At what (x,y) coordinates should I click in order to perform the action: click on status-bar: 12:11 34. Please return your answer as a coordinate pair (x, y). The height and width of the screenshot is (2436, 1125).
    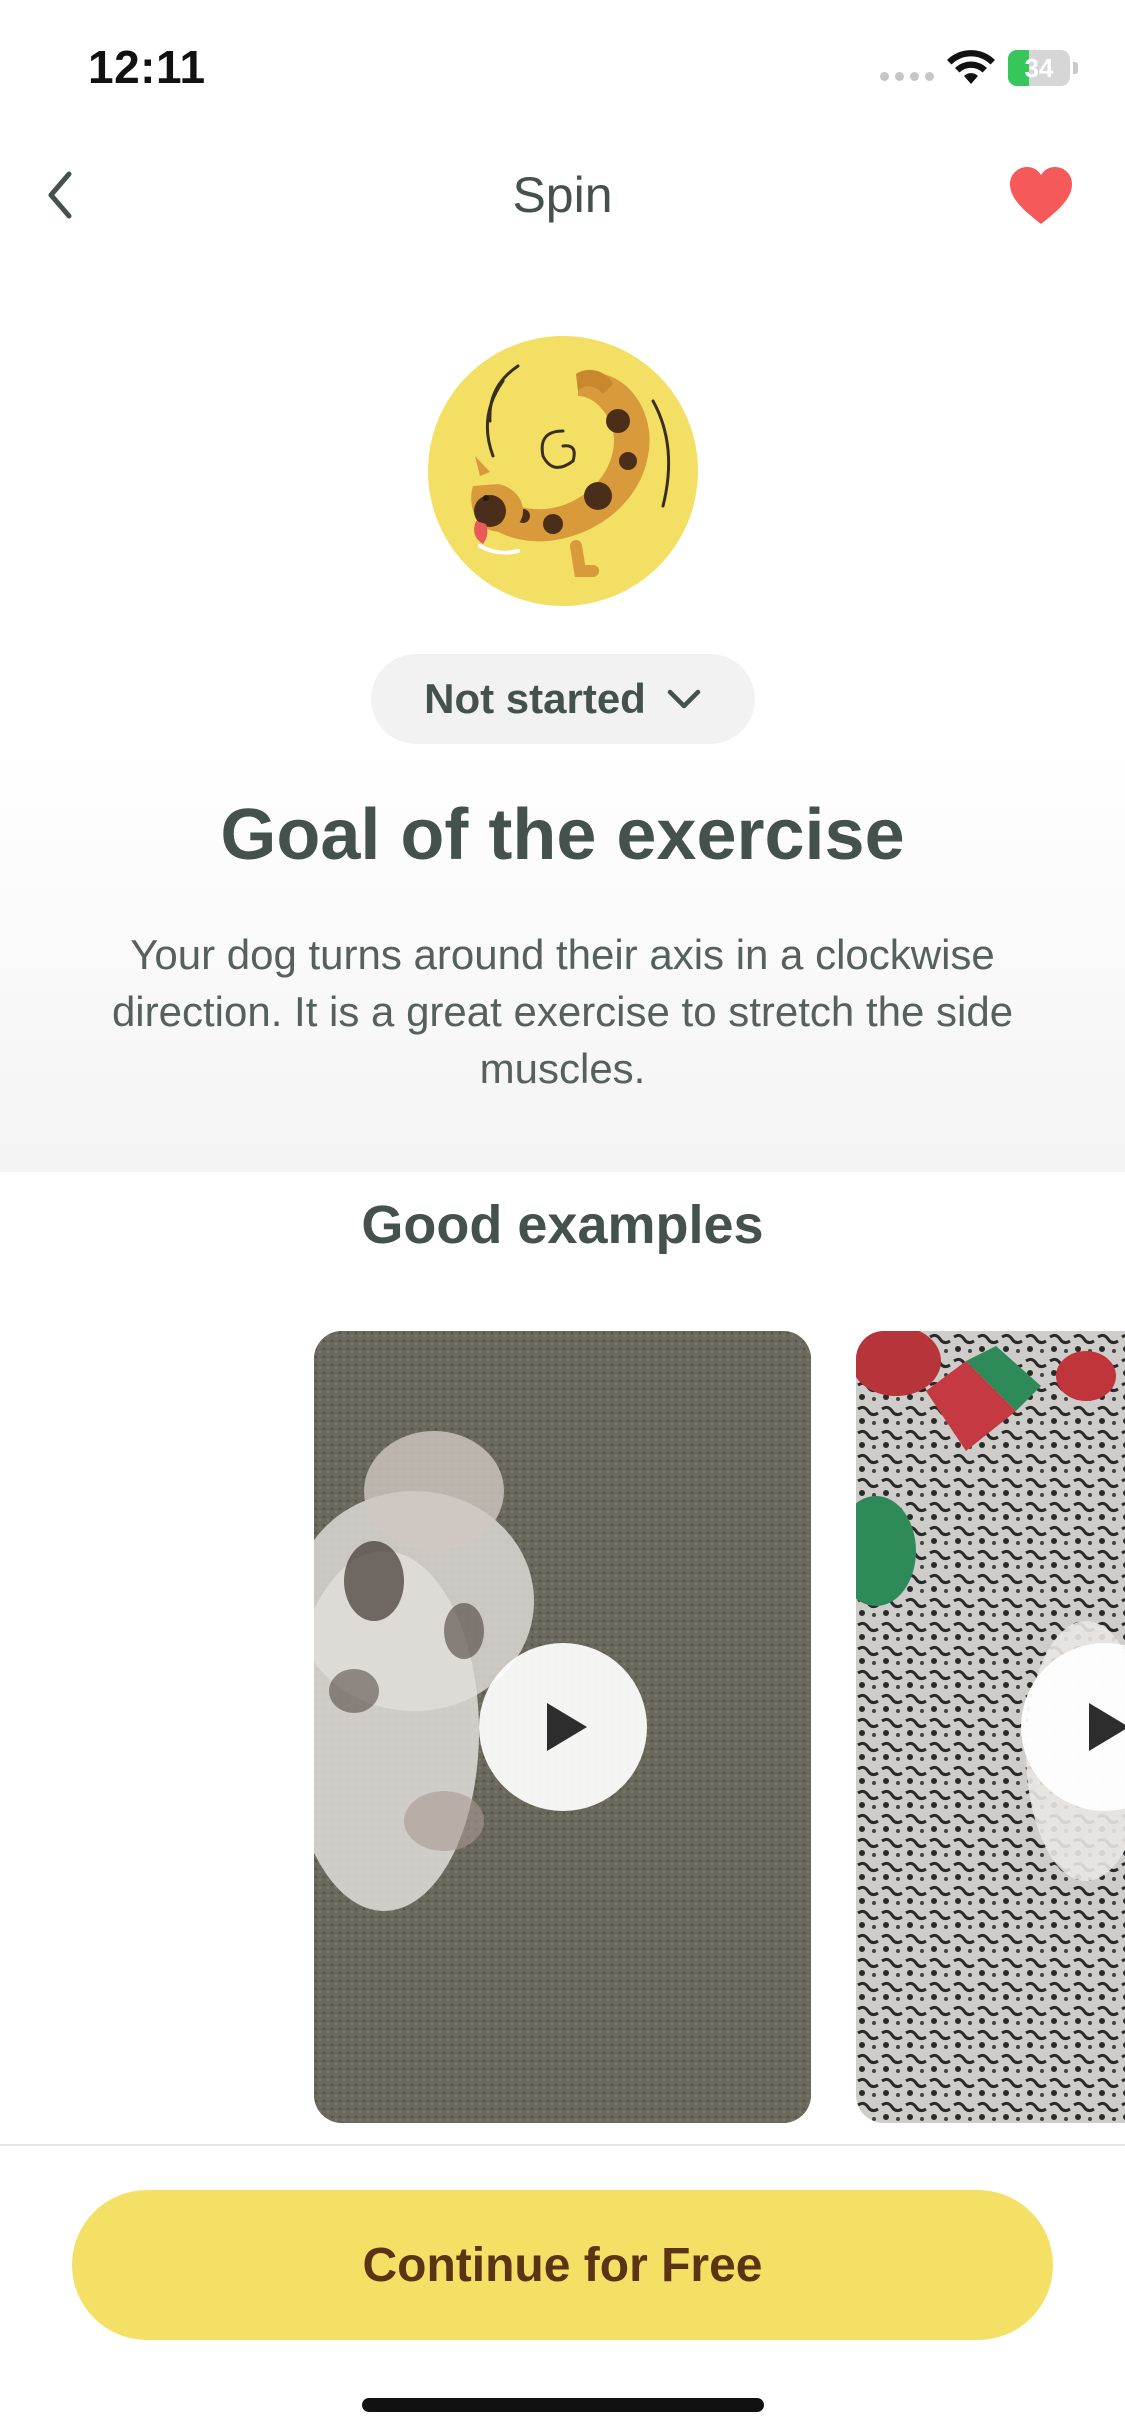
    Looking at the image, I should click on (562, 66).